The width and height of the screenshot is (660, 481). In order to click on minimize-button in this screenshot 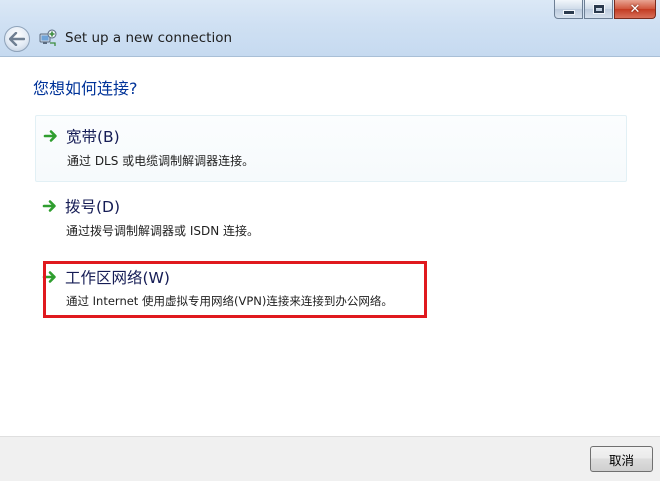, I will do `click(568, 9)`.